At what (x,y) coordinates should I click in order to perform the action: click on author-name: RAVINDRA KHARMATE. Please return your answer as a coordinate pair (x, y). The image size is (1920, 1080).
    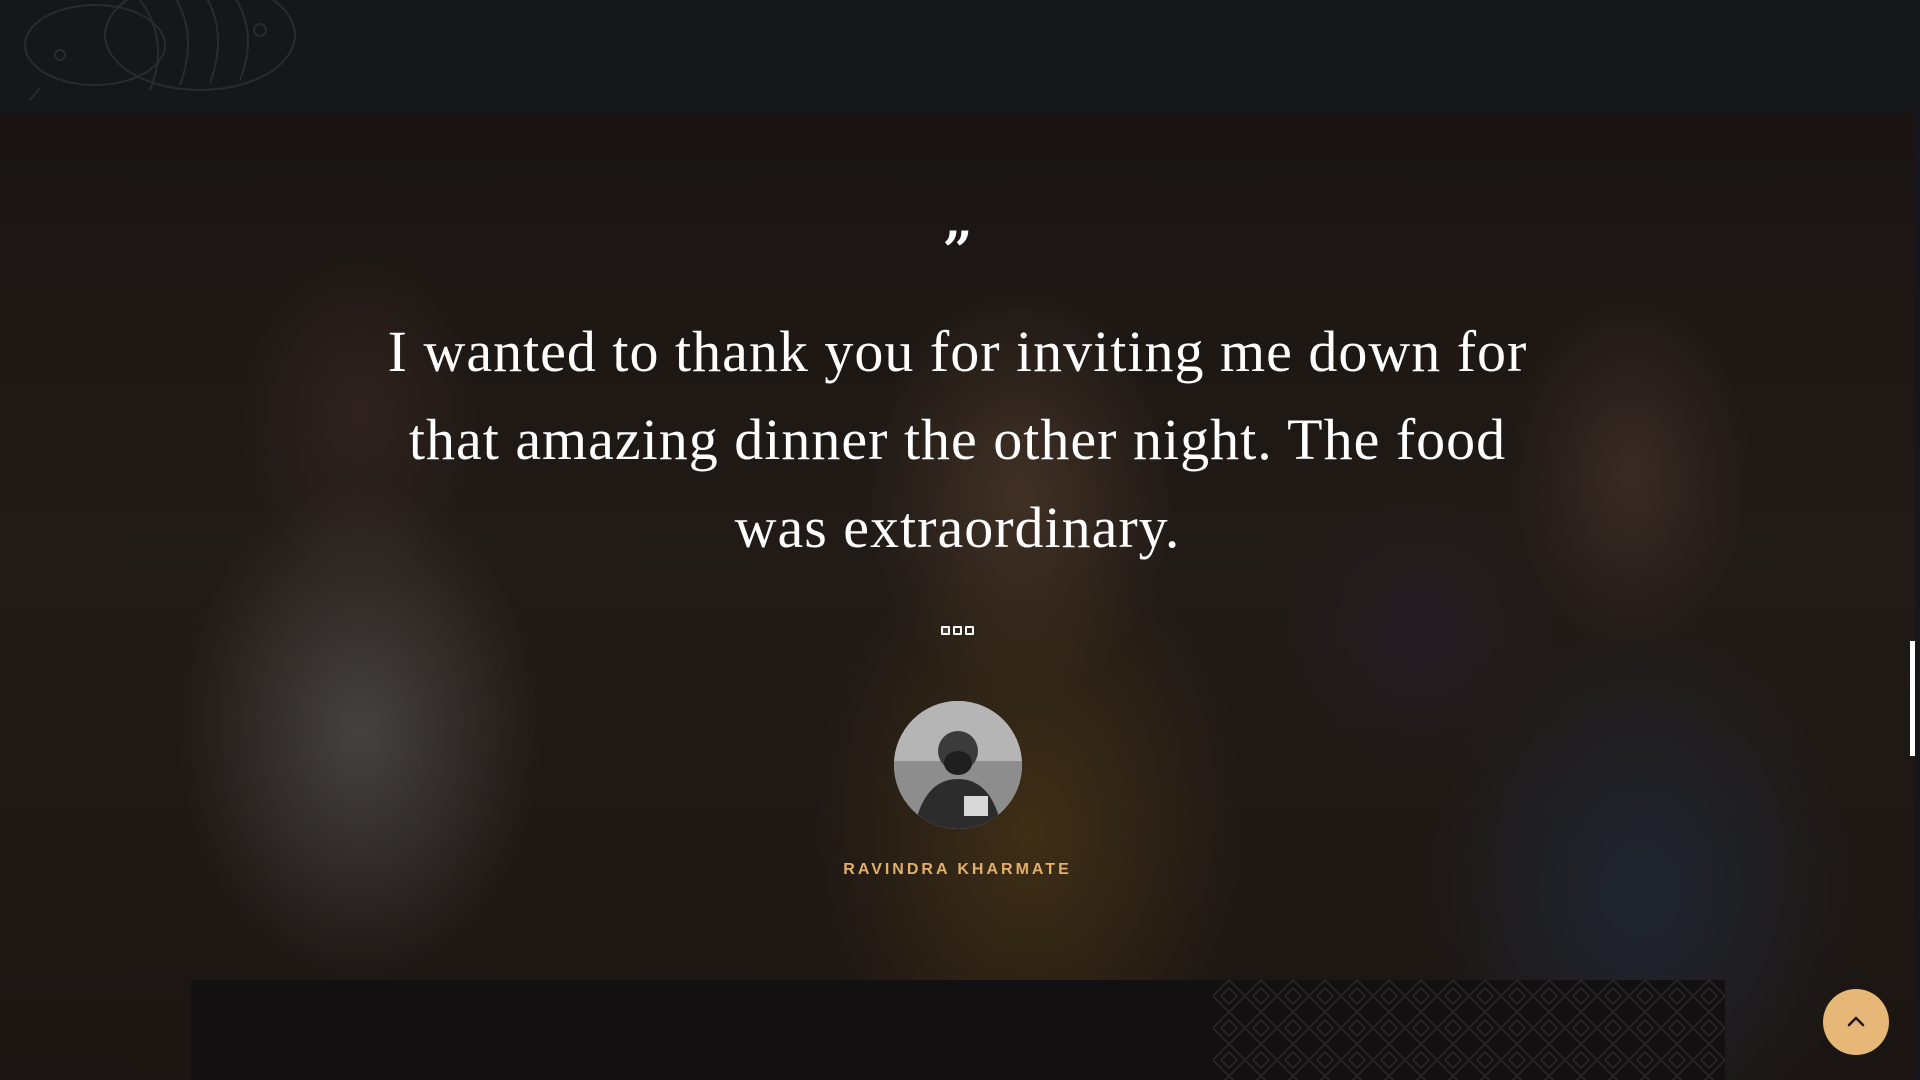
    Looking at the image, I should click on (957, 869).